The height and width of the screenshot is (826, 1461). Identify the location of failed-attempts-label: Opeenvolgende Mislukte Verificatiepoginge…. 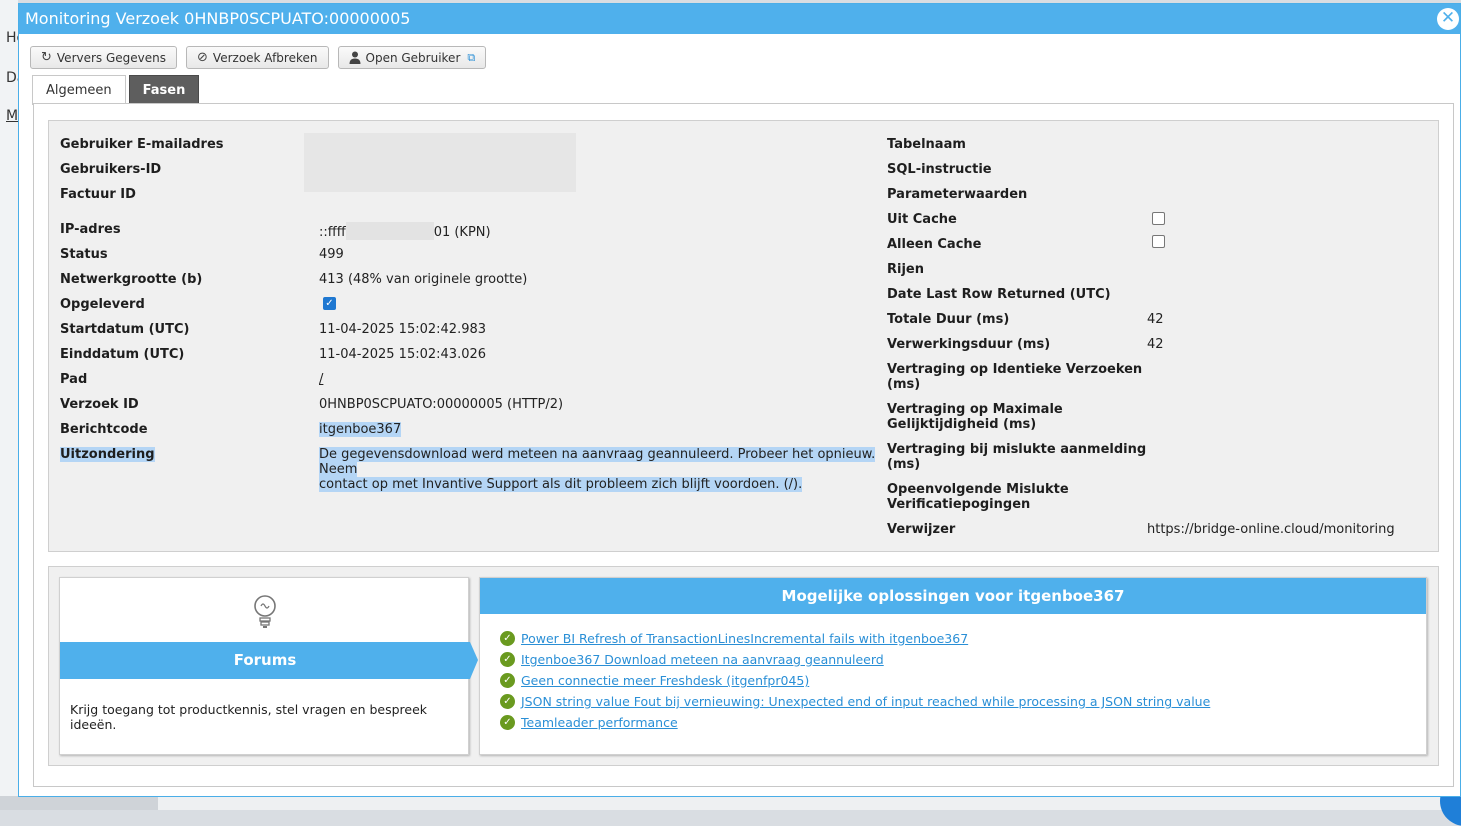
(978, 497).